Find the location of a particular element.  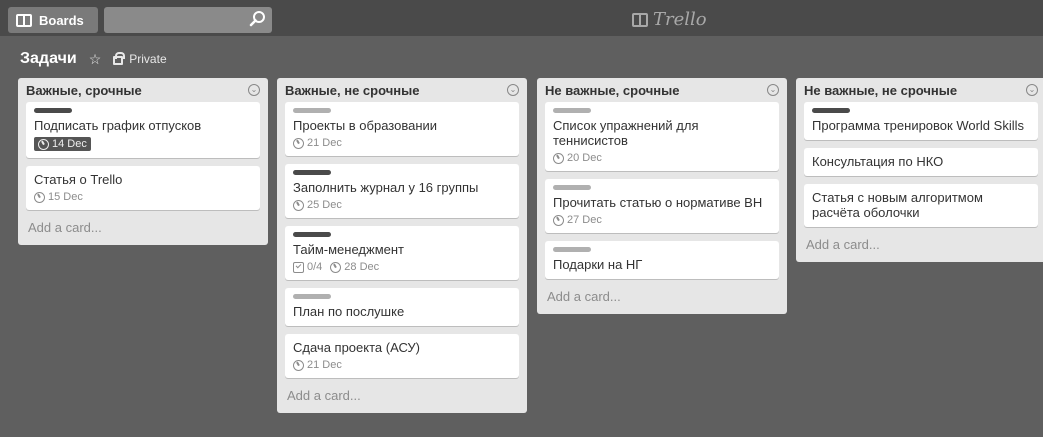

logo-text: Trello is located at coordinates (680, 19).